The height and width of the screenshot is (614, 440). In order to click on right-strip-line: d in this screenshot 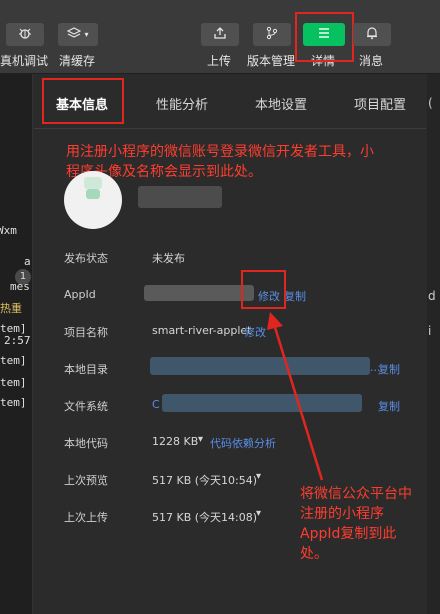, I will do `click(432, 296)`.